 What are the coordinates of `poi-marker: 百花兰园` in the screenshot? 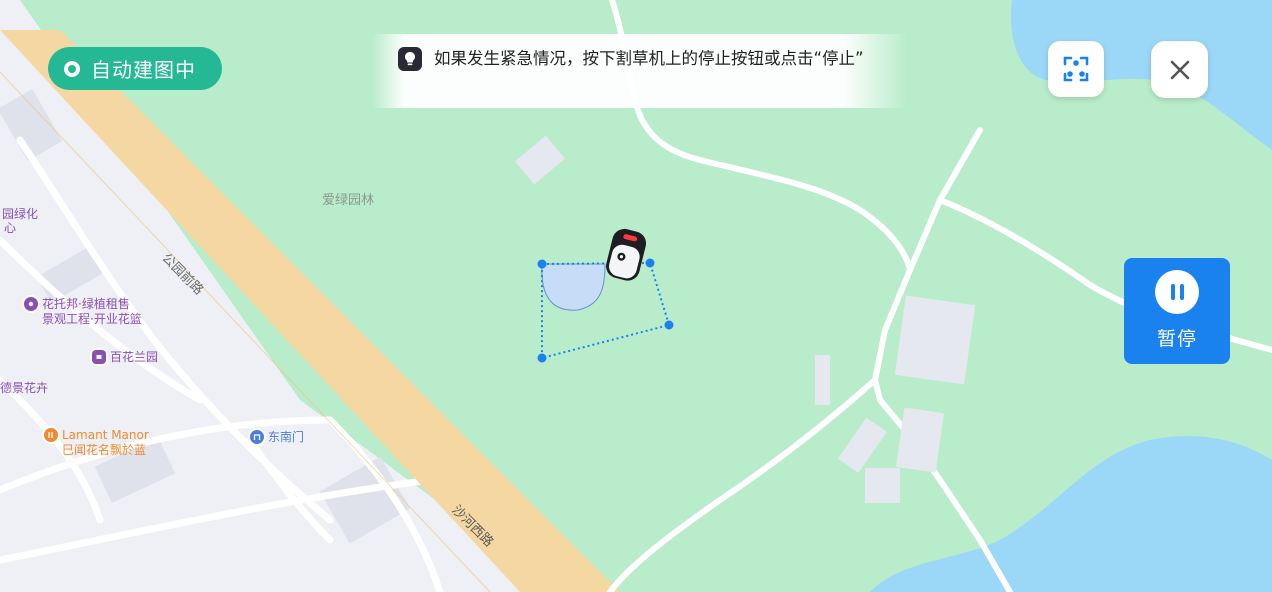 It's located at (125, 357).